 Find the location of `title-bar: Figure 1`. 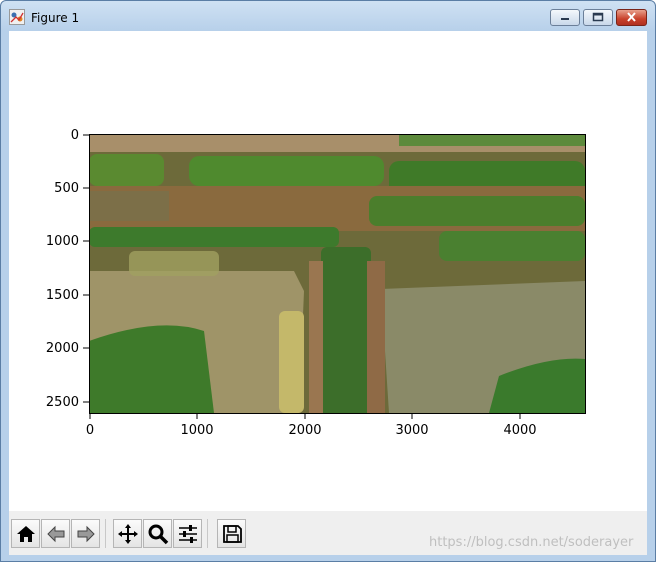

title-bar: Figure 1 is located at coordinates (328, 16).